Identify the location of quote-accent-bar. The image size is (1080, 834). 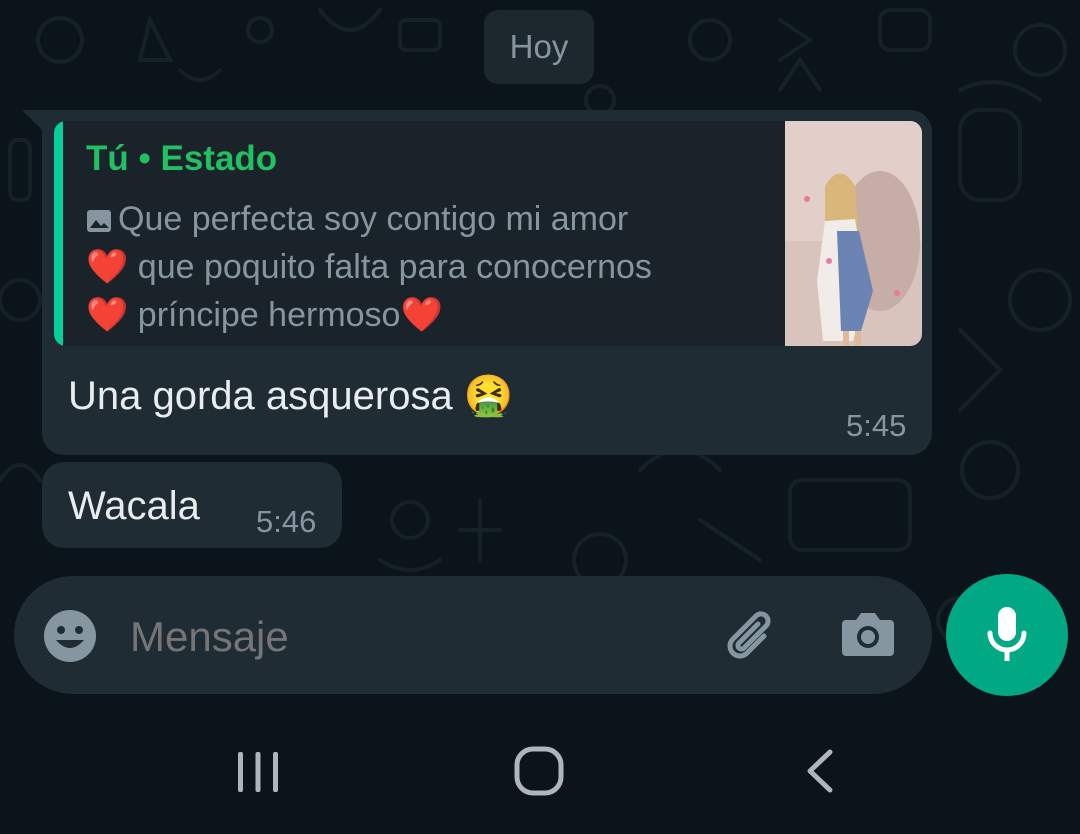
(58, 233).